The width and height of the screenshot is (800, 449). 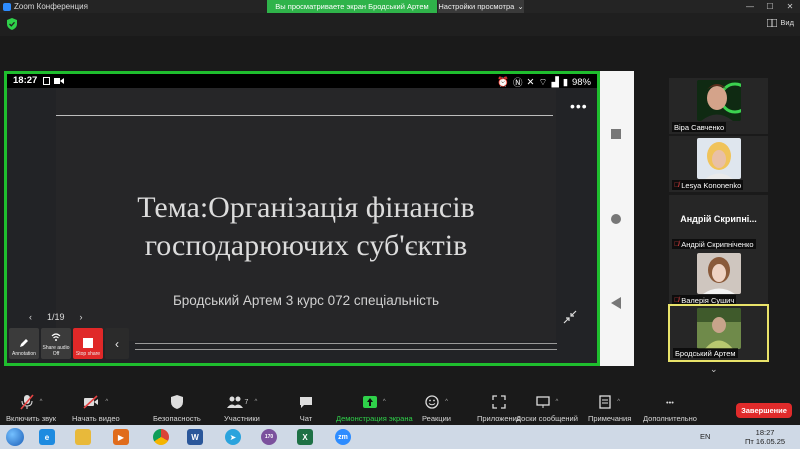 I want to click on video-off-icon, so click(x=91, y=402).